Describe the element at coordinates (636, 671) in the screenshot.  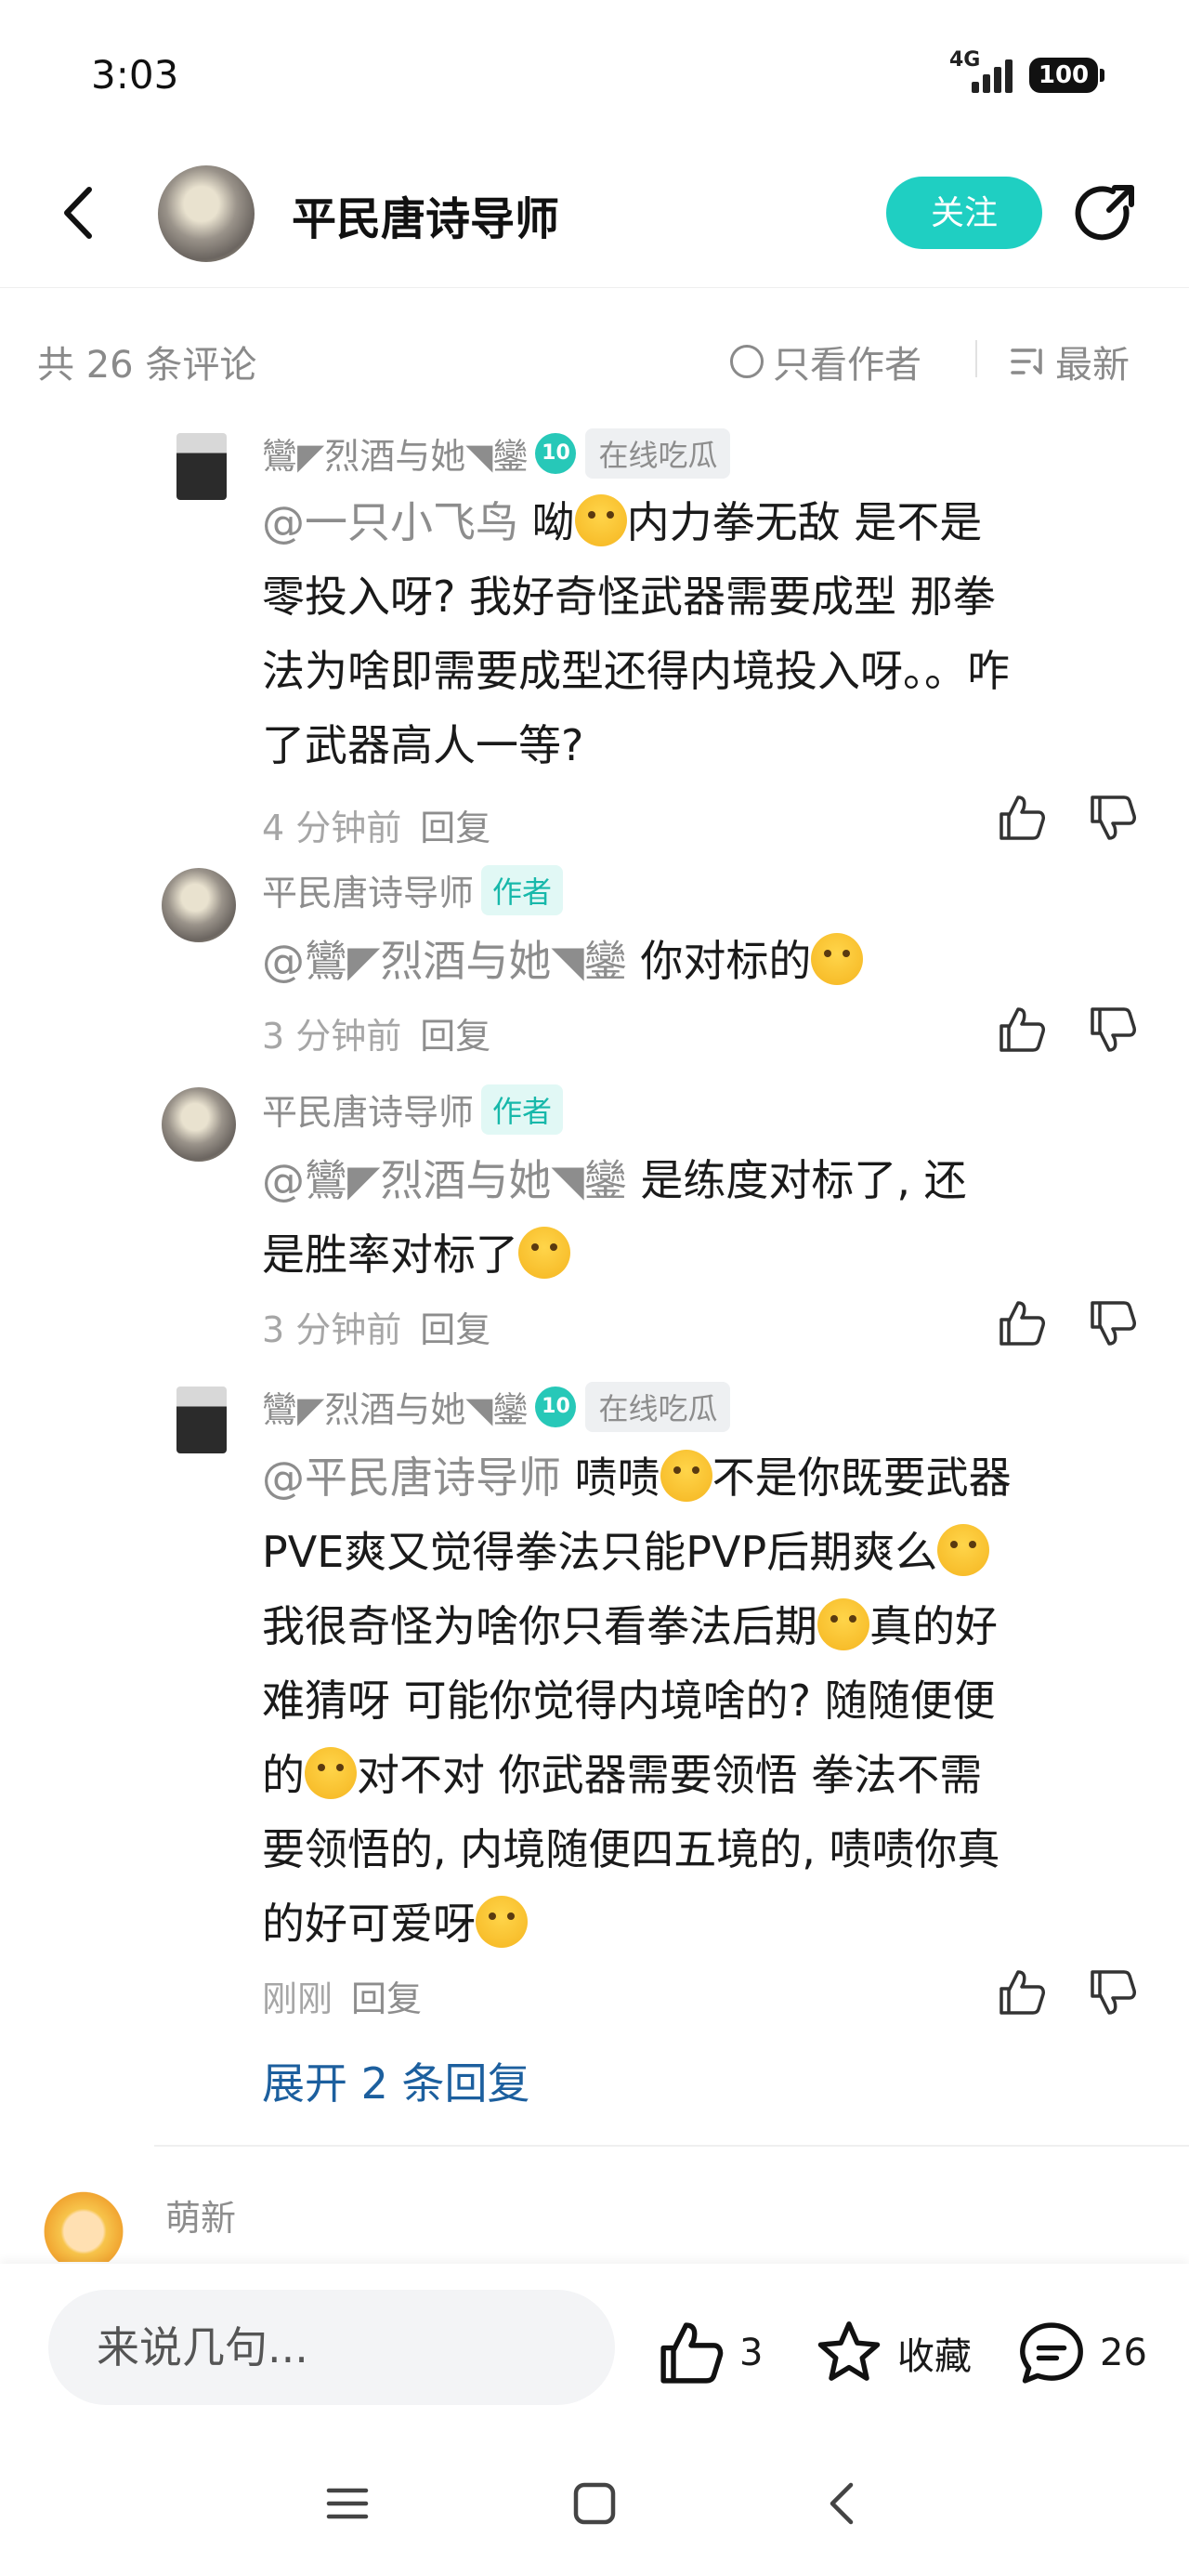
I see `comment-text-line: 法为啥即需要成型还得内境投入呀。。咋` at that location.